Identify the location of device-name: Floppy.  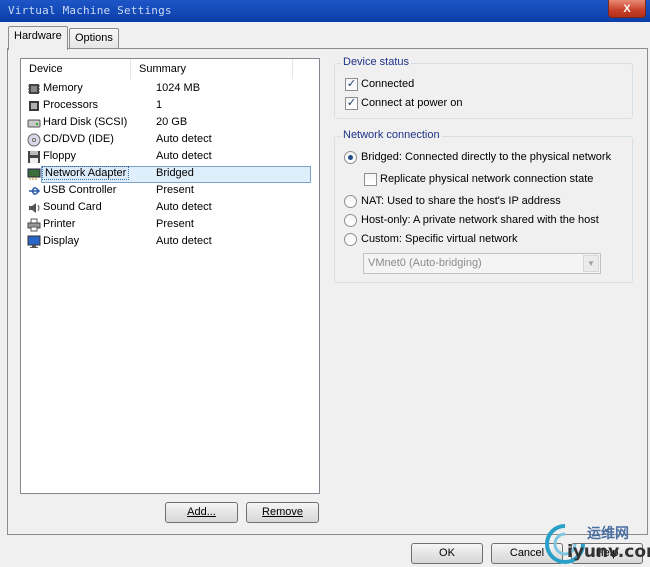
(60, 156).